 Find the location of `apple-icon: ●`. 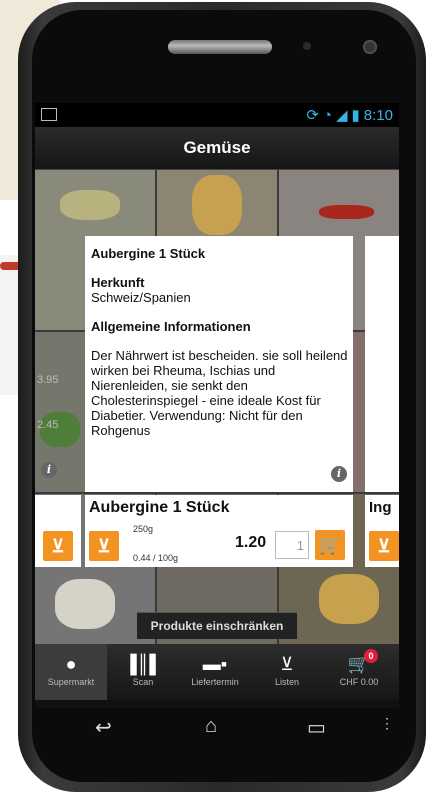

apple-icon: ● is located at coordinates (71, 664).